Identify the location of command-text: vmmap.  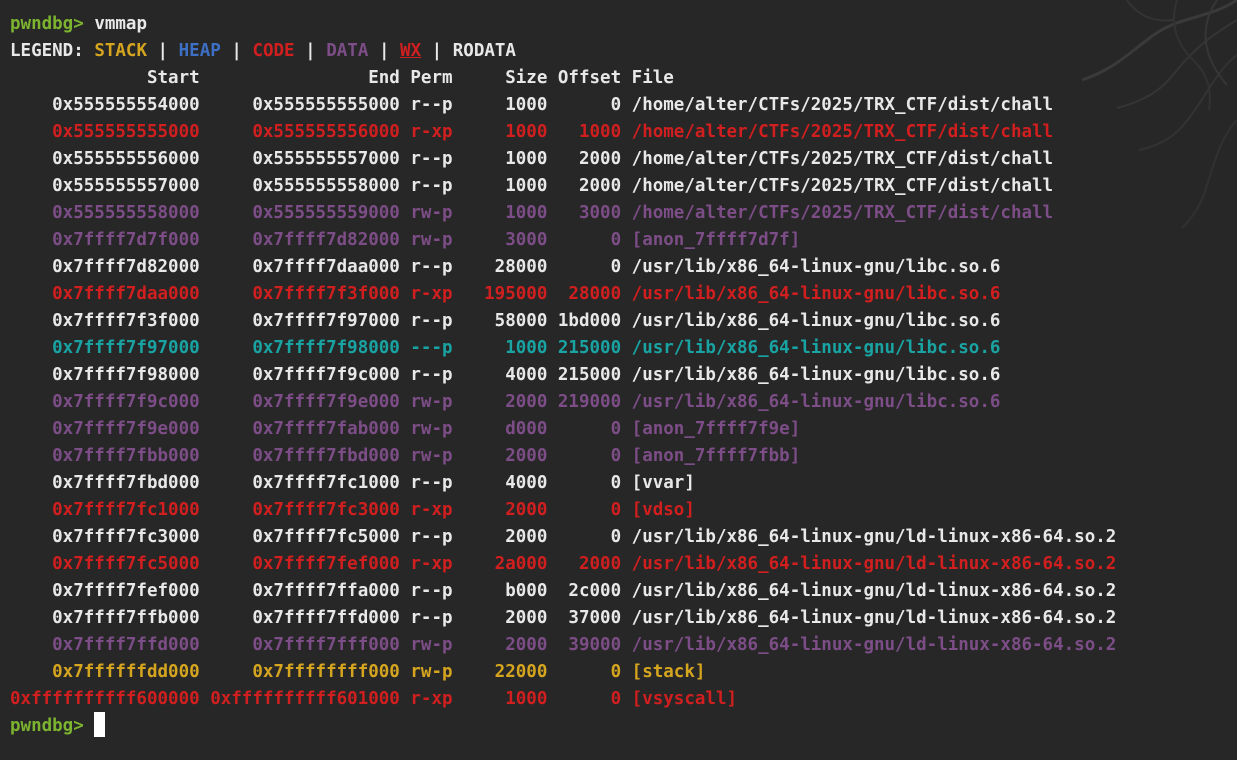
(120, 24).